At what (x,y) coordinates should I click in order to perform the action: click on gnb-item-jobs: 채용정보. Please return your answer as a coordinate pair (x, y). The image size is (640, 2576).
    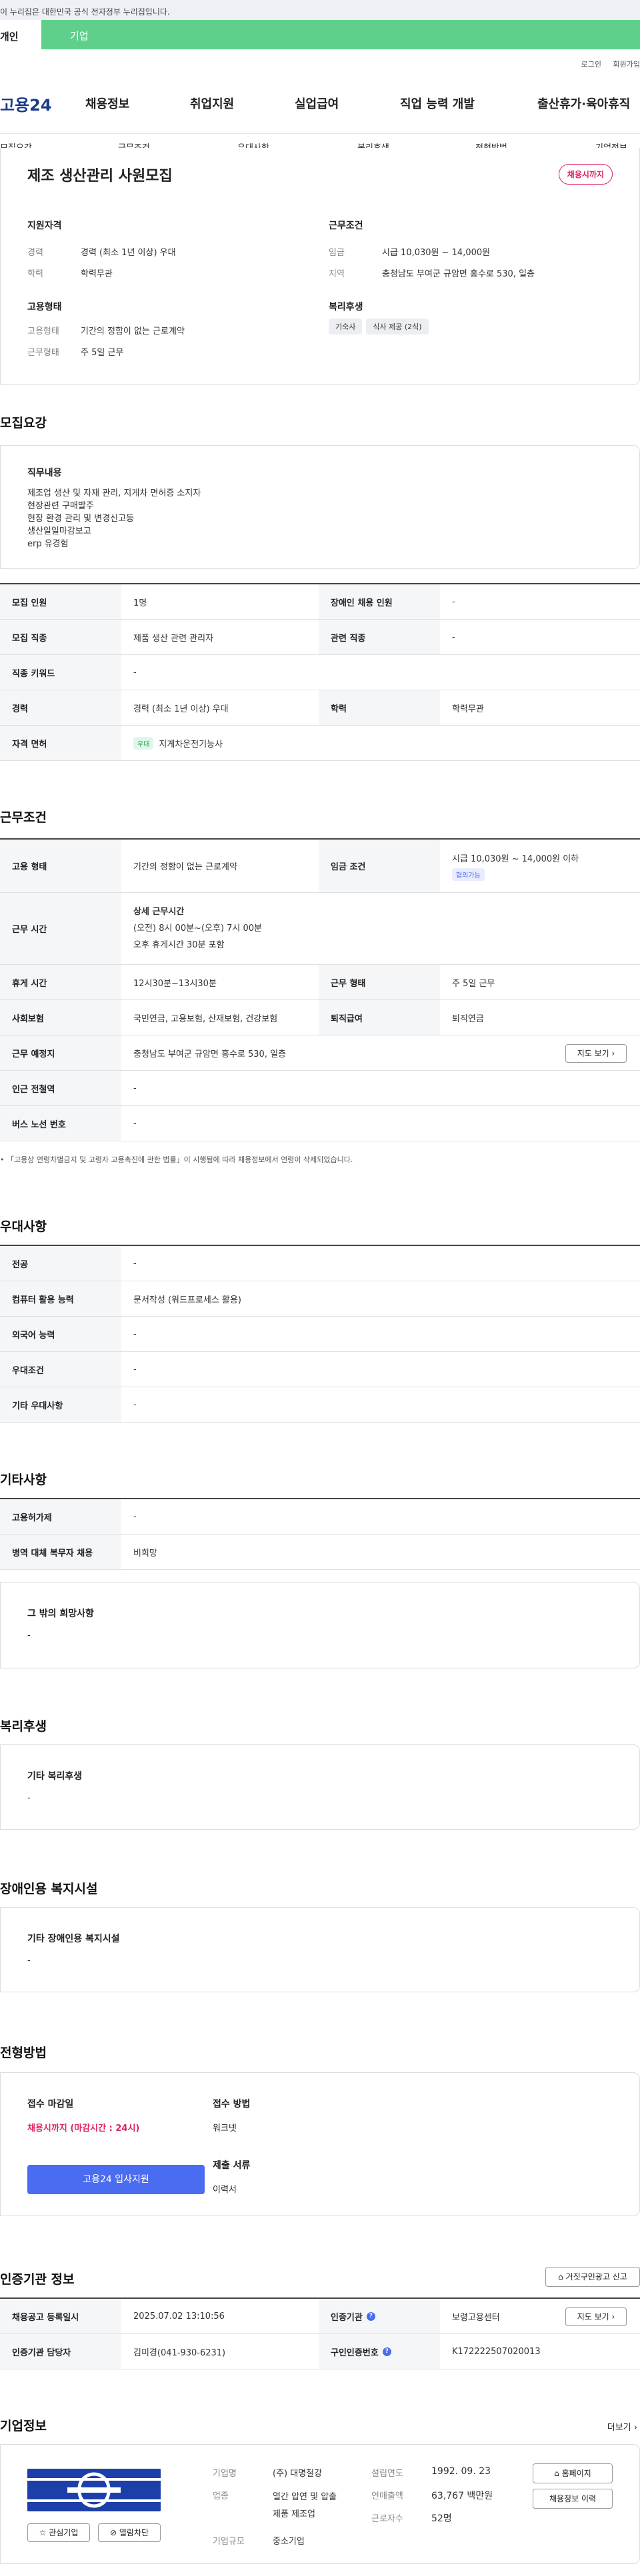
    Looking at the image, I should click on (107, 103).